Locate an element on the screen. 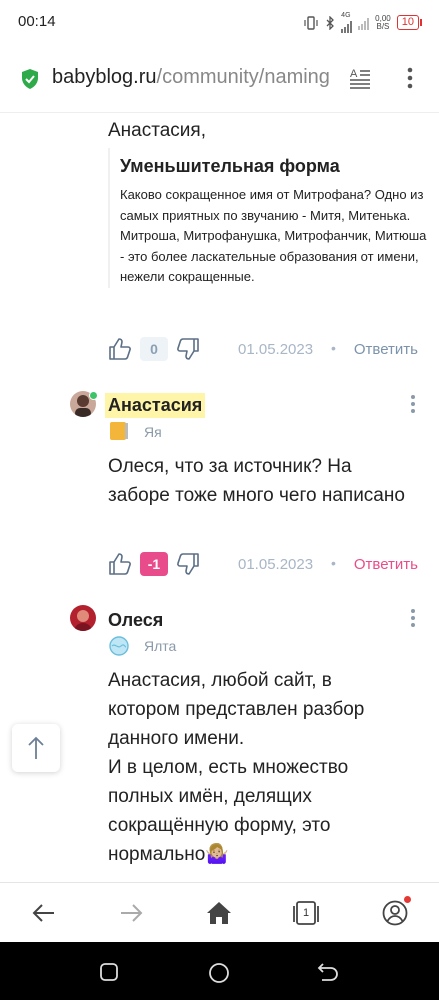  recents-icon is located at coordinates (109, 972).